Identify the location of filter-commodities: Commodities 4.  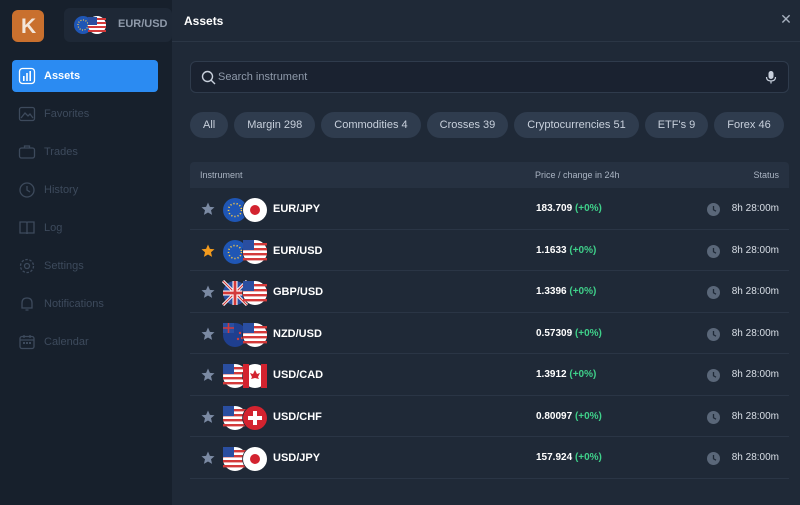
(371, 125).